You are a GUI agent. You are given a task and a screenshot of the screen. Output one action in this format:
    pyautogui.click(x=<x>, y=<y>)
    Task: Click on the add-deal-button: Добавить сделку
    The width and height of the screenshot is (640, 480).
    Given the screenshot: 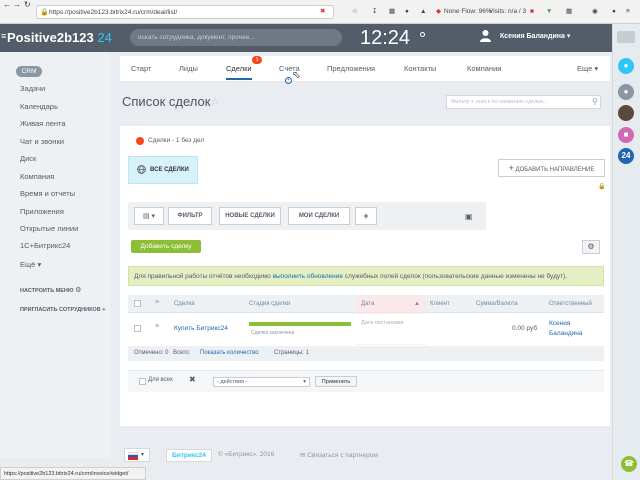 What is the action you would take?
    pyautogui.click(x=166, y=246)
    